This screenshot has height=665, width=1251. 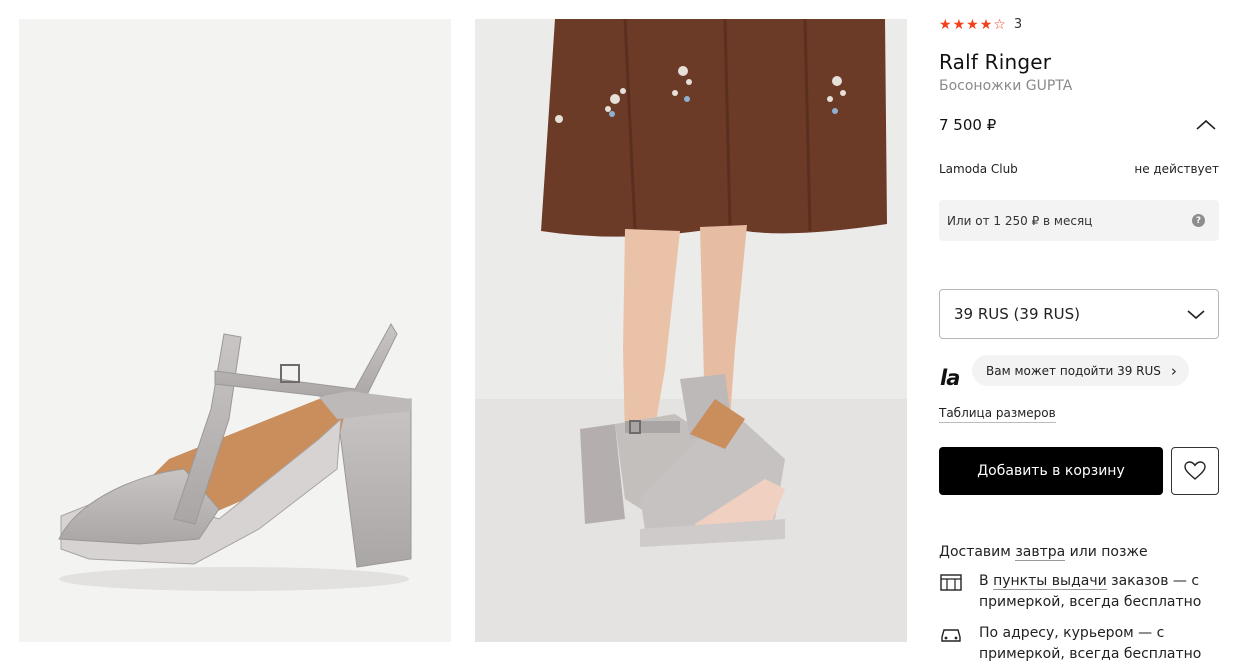 I want to click on size-select: 39 RUS (39 RUS), so click(x=1079, y=314).